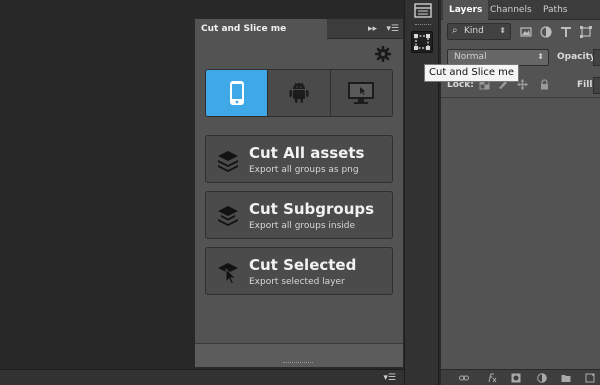  Describe the element at coordinates (423, 24) in the screenshot. I see `dock-grip` at that location.